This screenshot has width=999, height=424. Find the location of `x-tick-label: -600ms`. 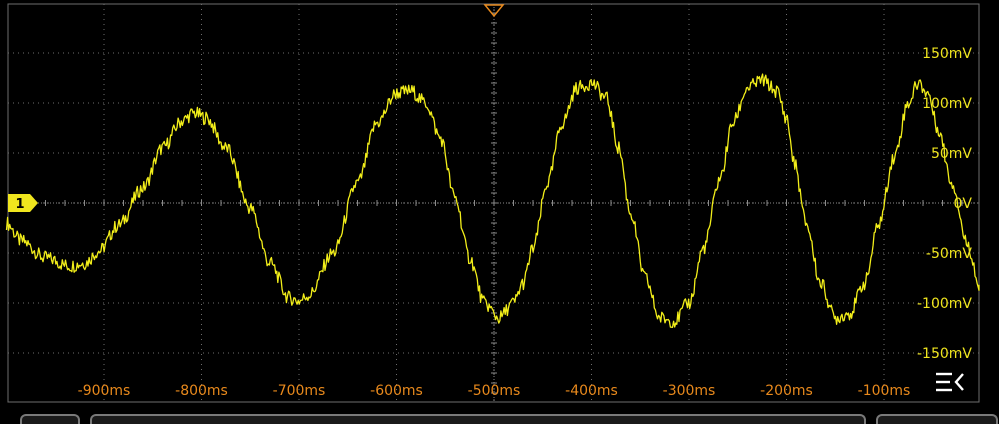

x-tick-label: -600ms is located at coordinates (396, 391).